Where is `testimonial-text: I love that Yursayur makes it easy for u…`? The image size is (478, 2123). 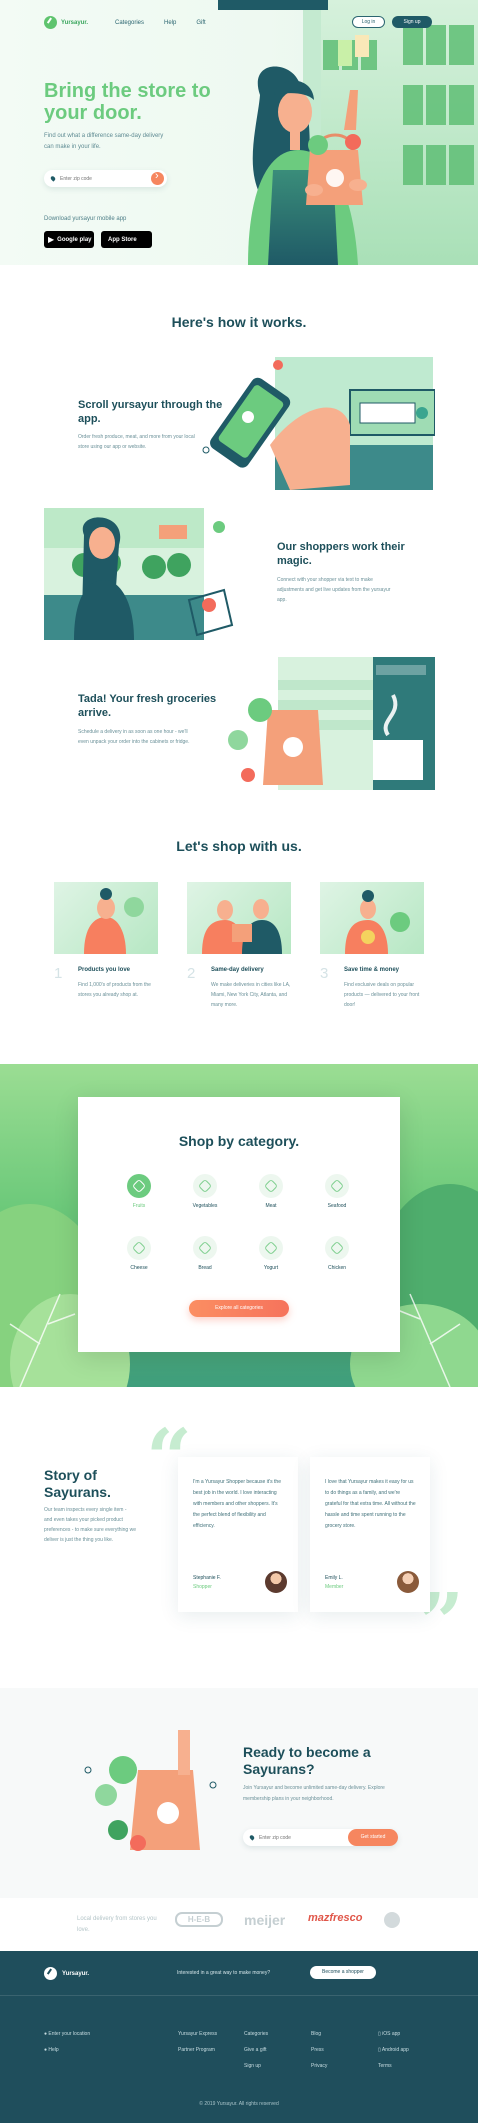 testimonial-text: I love that Yursayur makes it easy for u… is located at coordinates (370, 1504).